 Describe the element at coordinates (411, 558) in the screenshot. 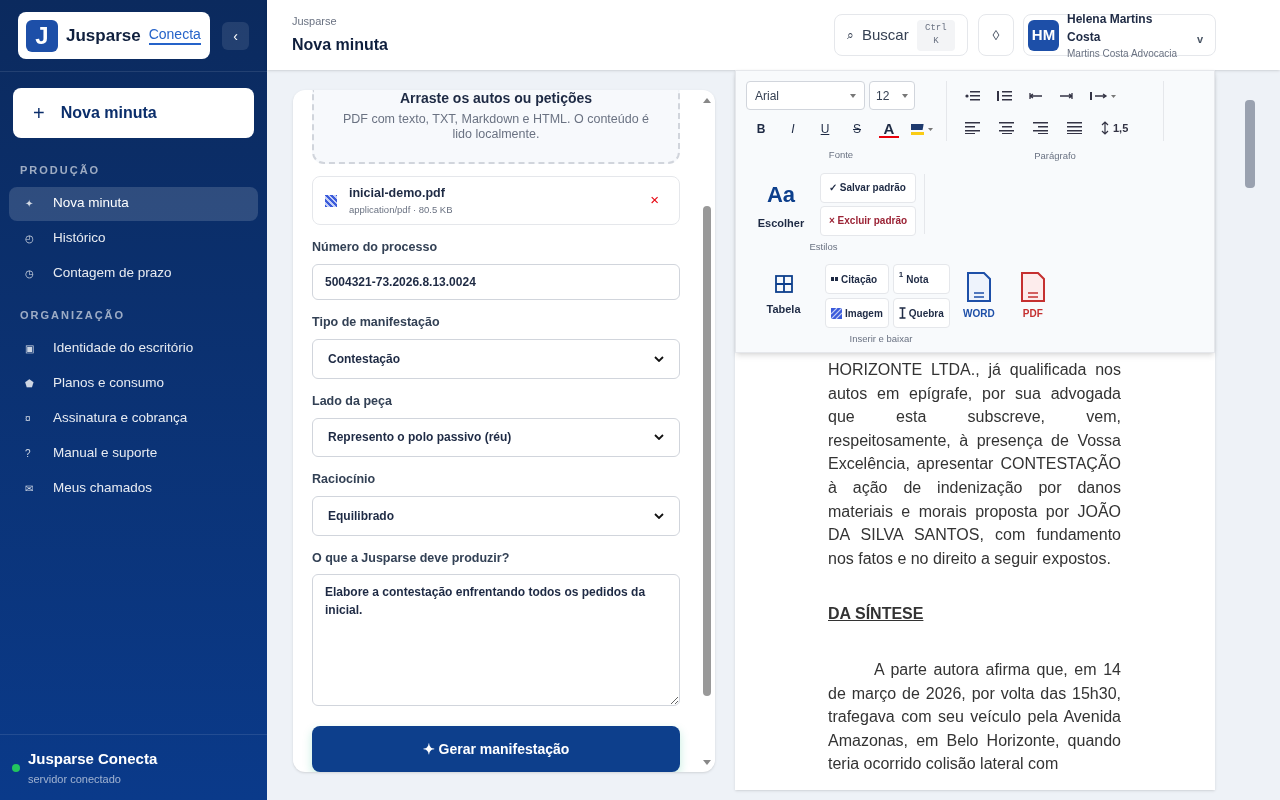

I see `field-label: O que a Jusparse deve produzir?` at that location.